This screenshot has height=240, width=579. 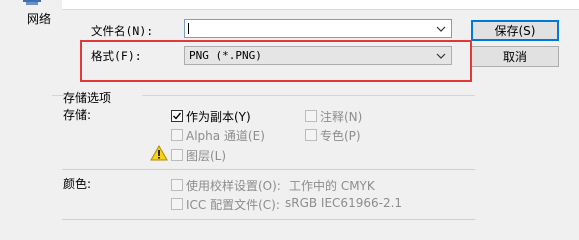 I want to click on save-button: 保存(S), so click(x=515, y=30).